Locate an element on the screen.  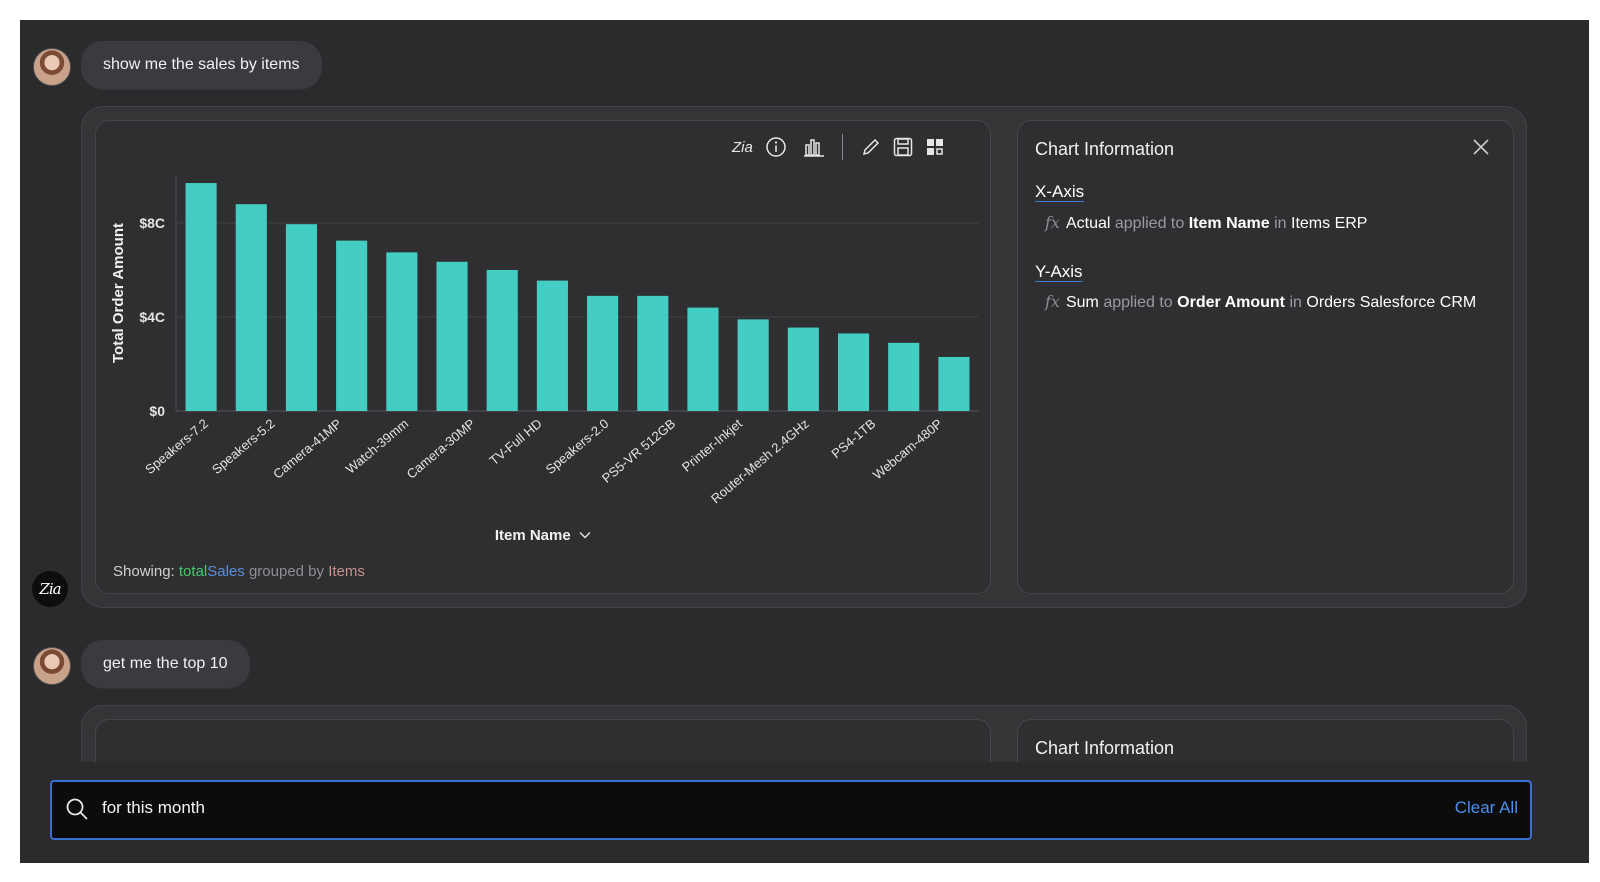
x-axis-in: in is located at coordinates (1280, 223).